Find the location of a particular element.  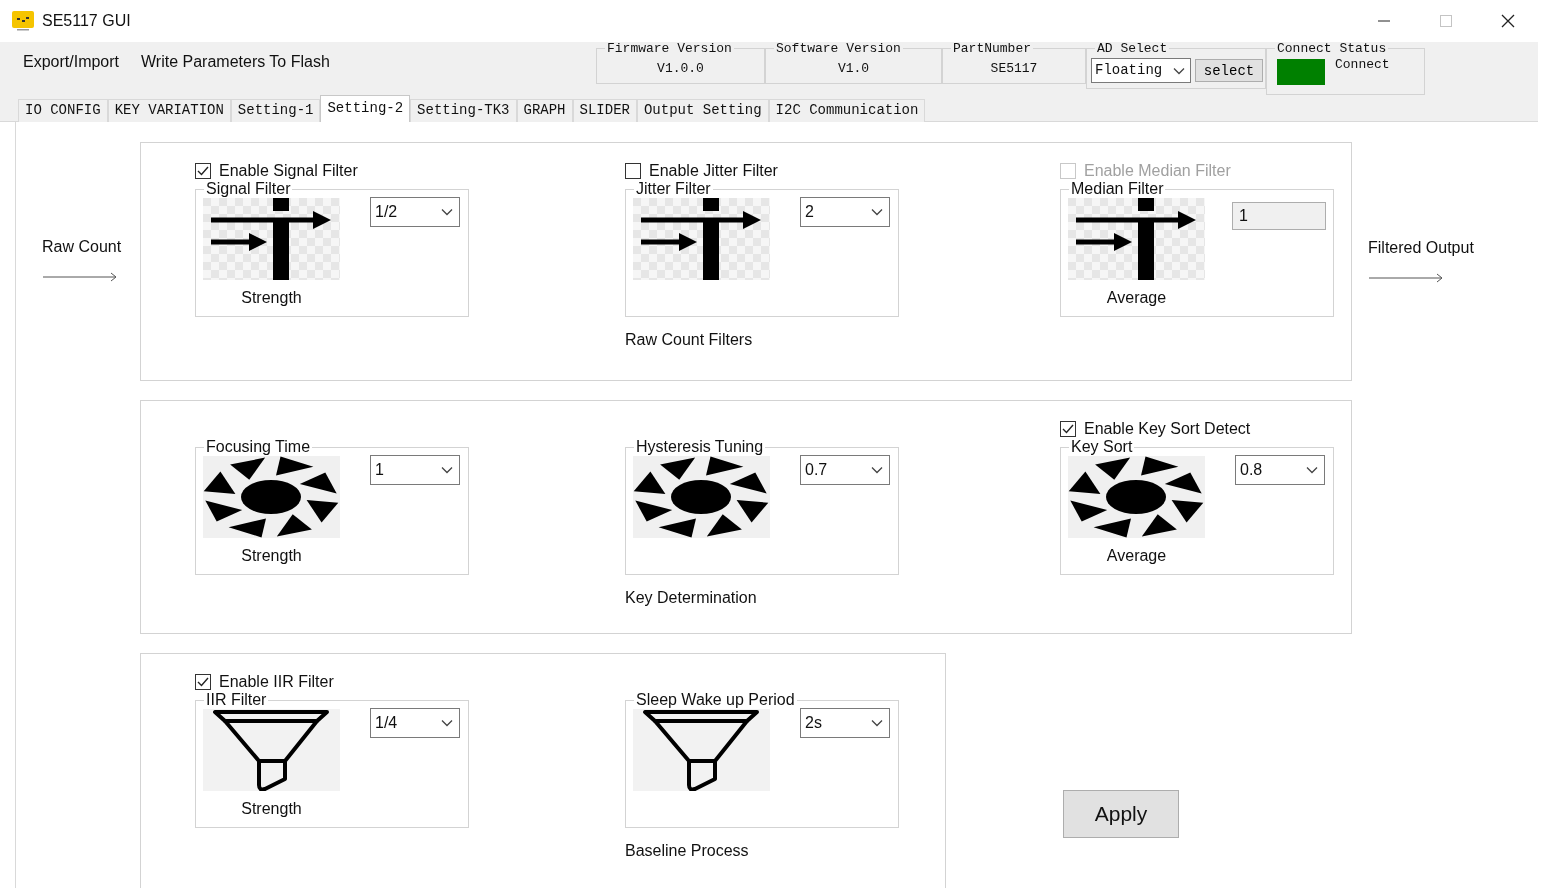

group-title: Firmware Version is located at coordinates (669, 48).